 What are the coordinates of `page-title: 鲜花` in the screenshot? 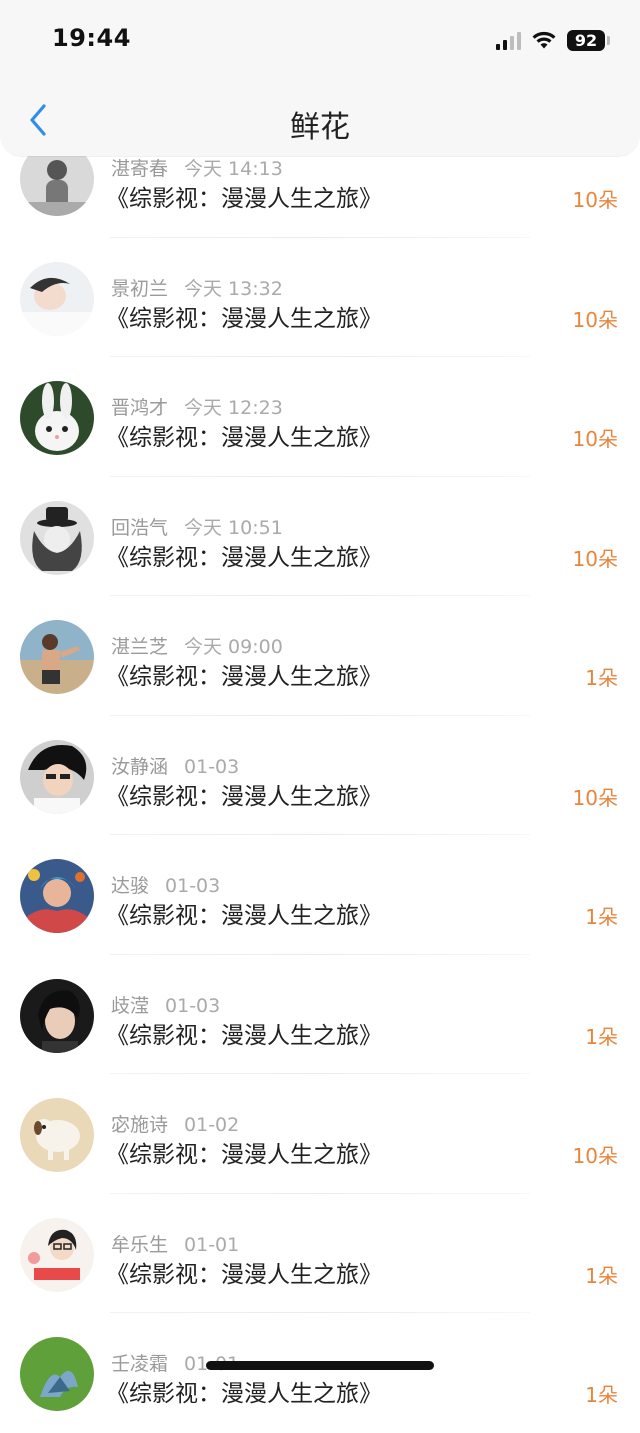 It's located at (320, 127).